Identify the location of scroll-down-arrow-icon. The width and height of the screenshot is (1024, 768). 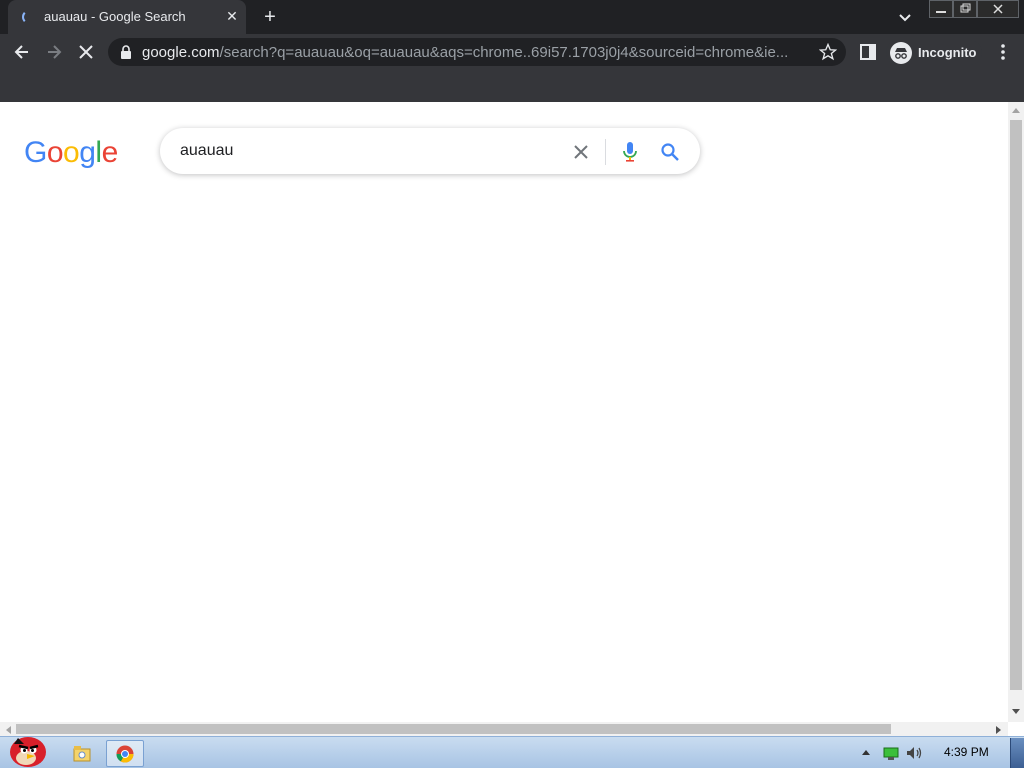
(1016, 712).